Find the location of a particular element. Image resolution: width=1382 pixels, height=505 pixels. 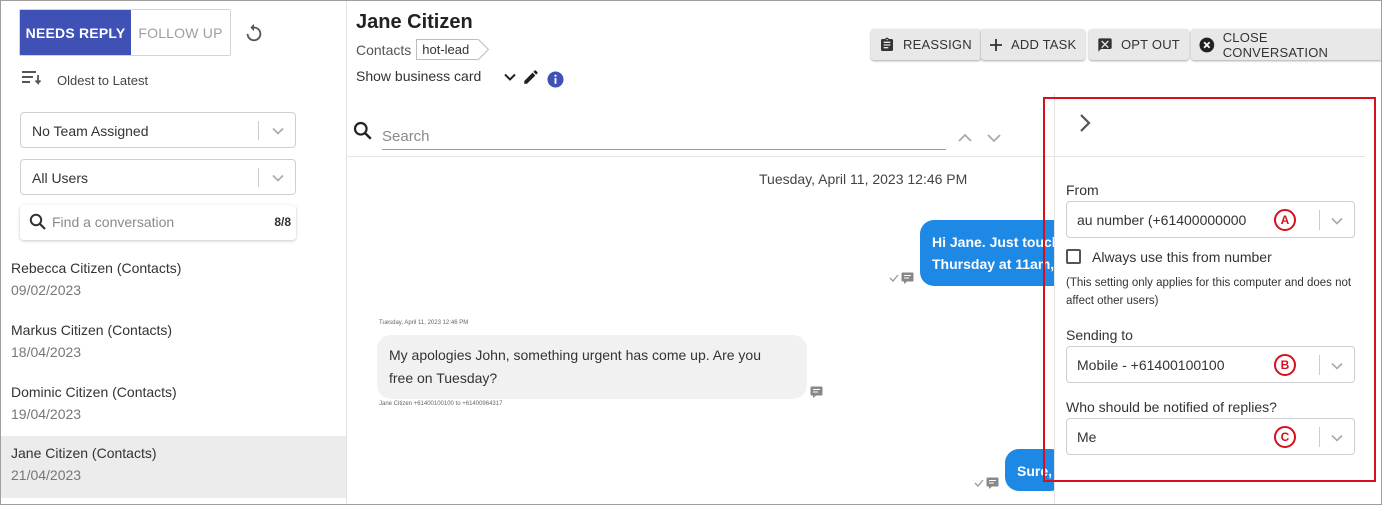

comment-off-icon is located at coordinates (1105, 44).